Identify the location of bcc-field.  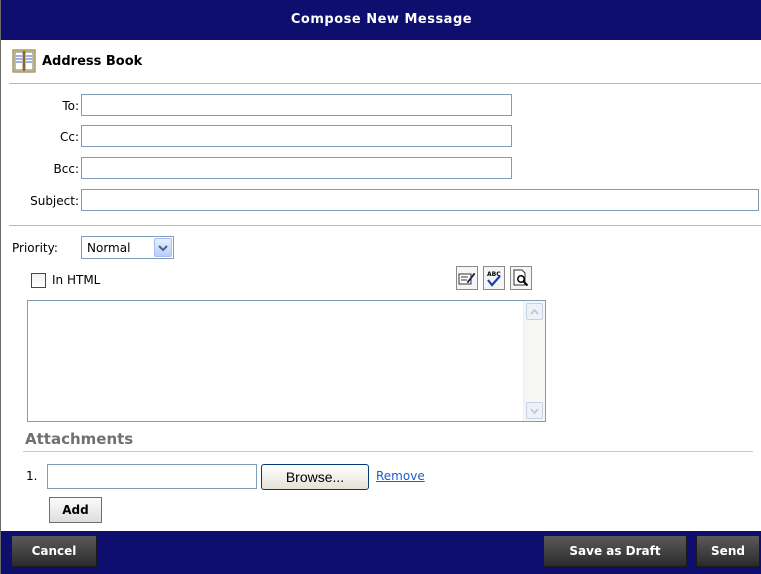
(296, 168).